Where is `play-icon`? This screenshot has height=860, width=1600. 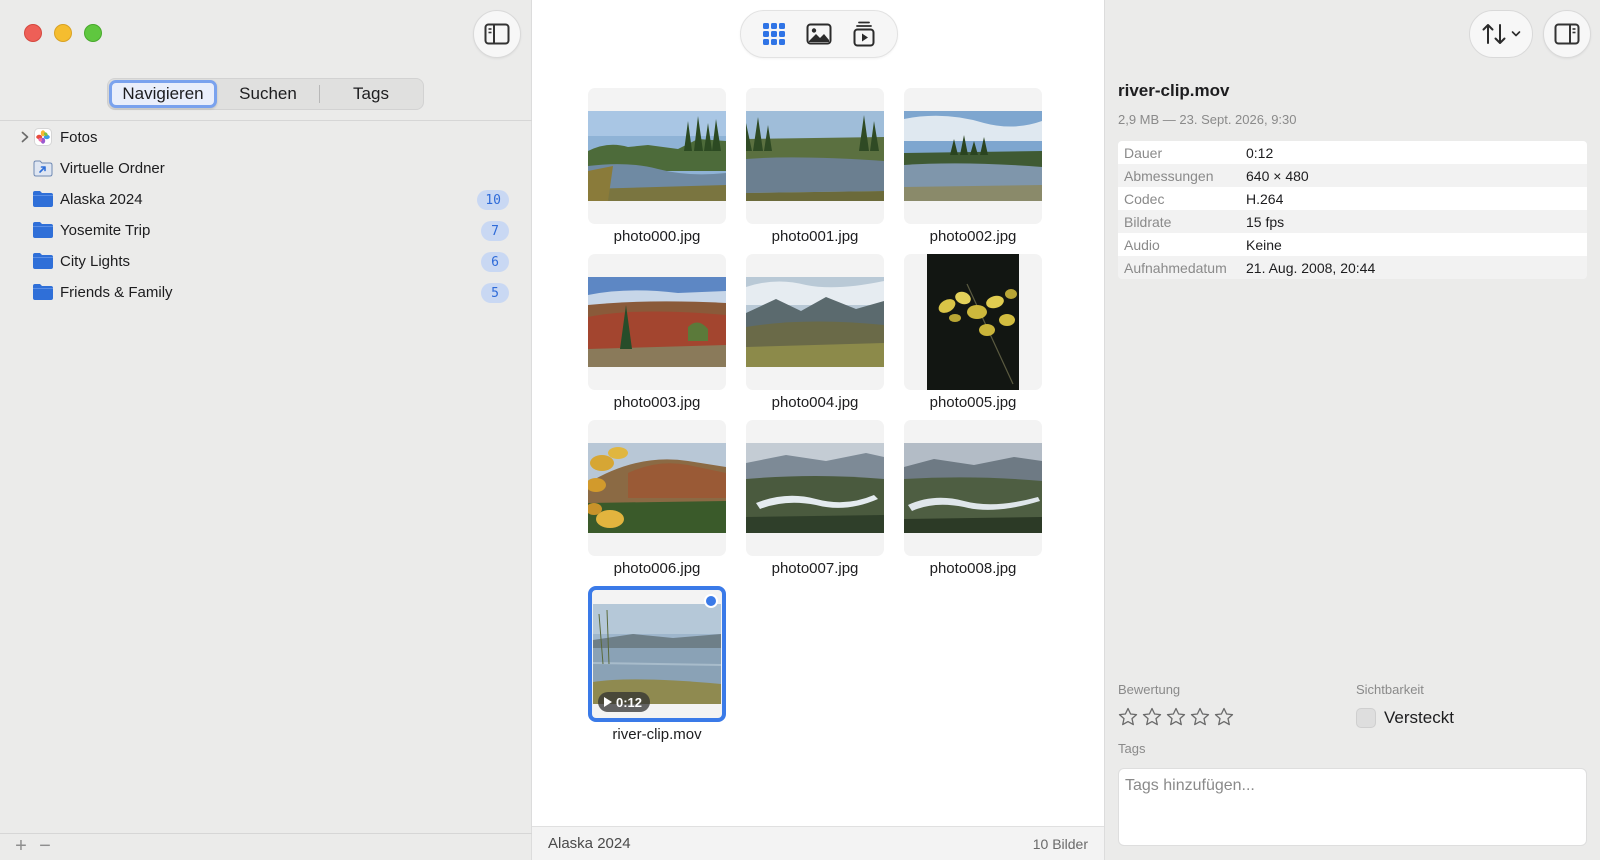
play-icon is located at coordinates (608, 702).